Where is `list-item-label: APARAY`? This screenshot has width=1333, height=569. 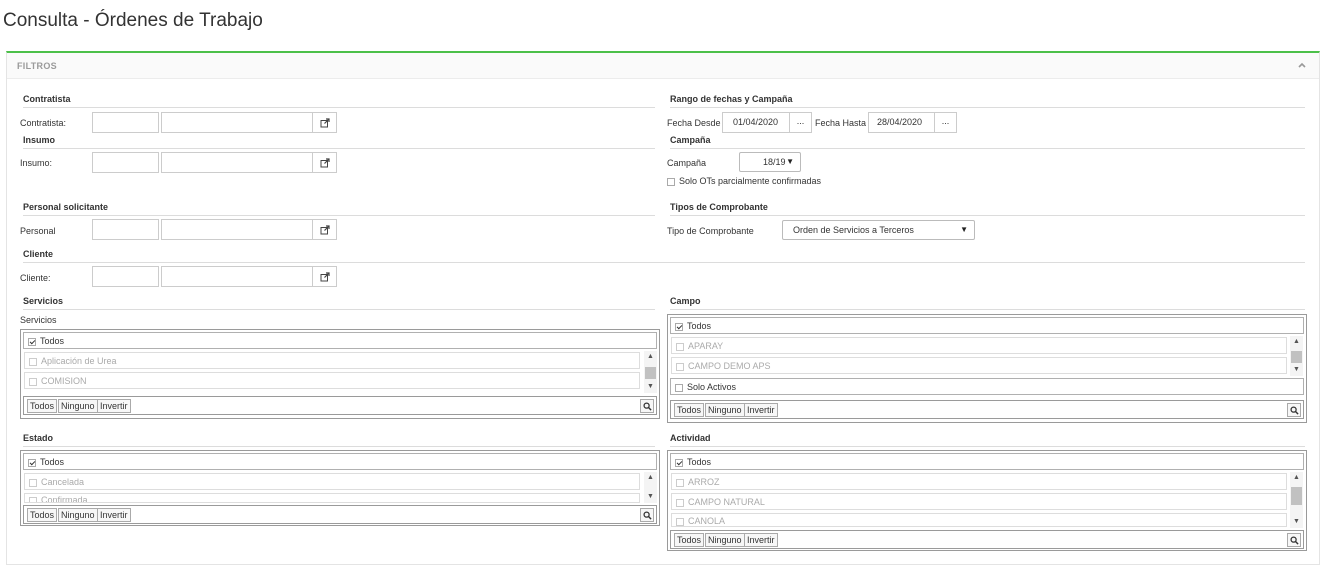
list-item-label: APARAY is located at coordinates (706, 346).